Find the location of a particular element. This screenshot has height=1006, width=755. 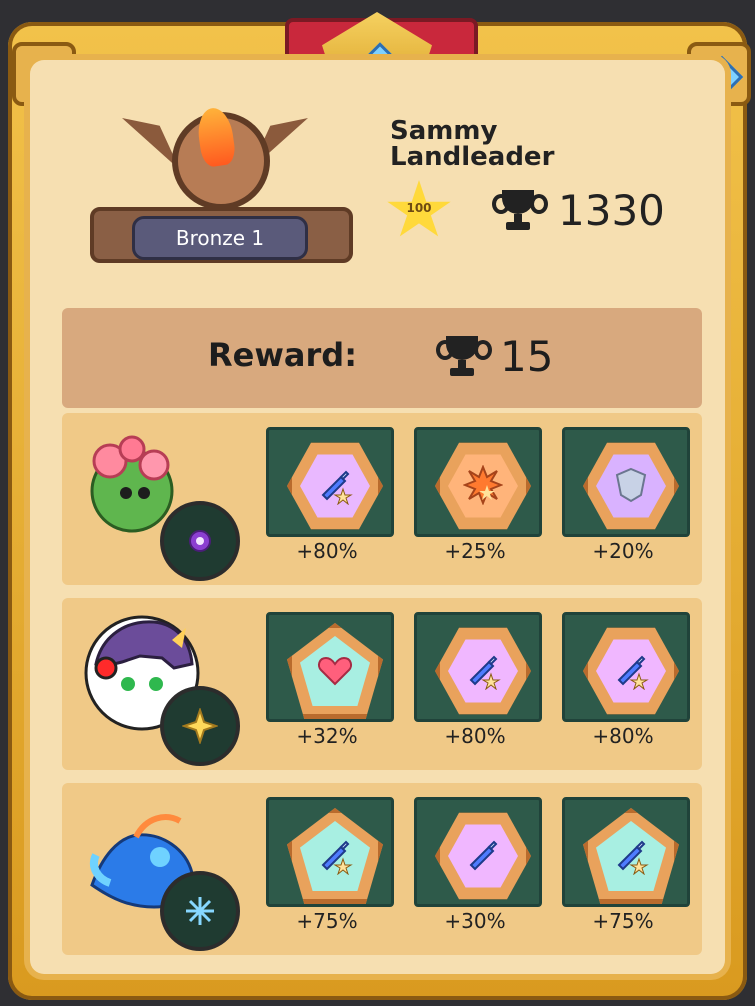

team-row: +32% +80% +80% is located at coordinates (382, 684).